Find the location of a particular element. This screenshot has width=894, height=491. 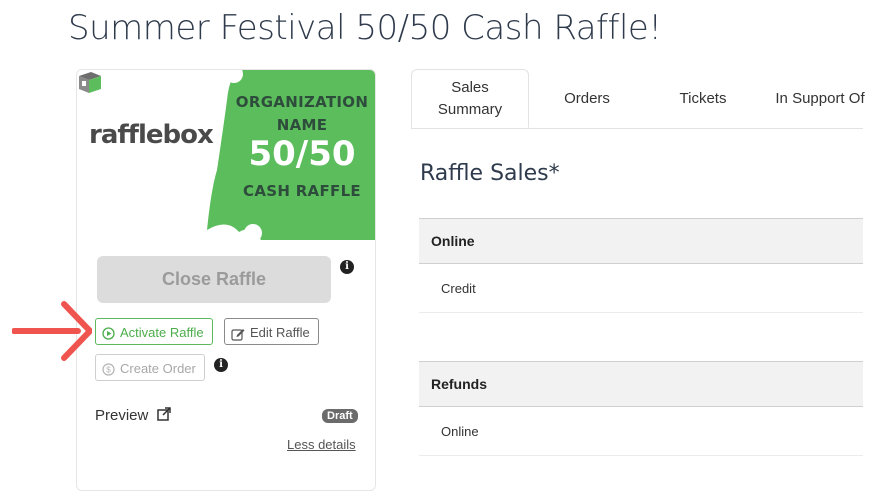

less-details-link: Less details is located at coordinates (321, 444).